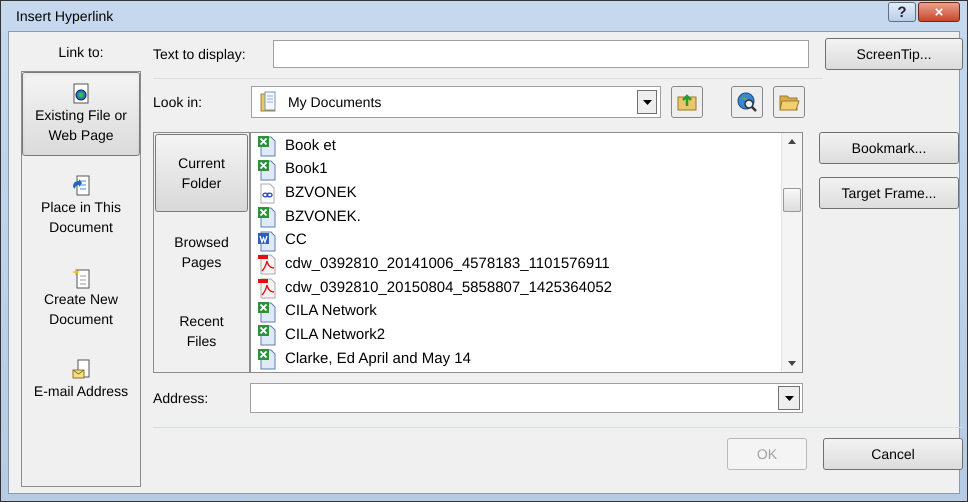 Image resolution: width=968 pixels, height=502 pixels. I want to click on address-label: Address:, so click(181, 398).